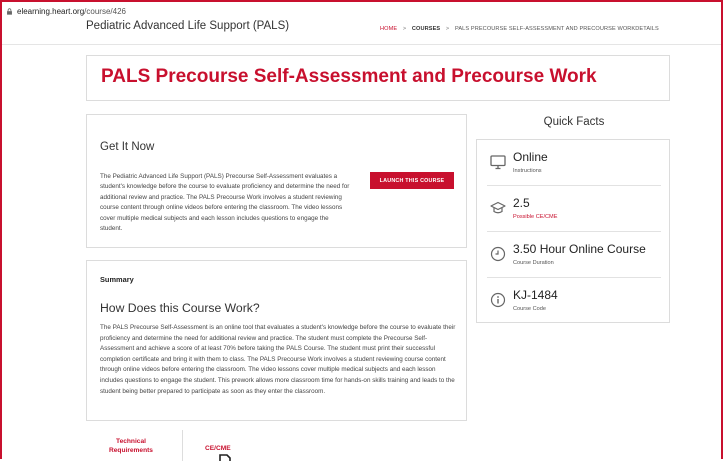  I want to click on graduation-cap-icon, so click(498, 207).